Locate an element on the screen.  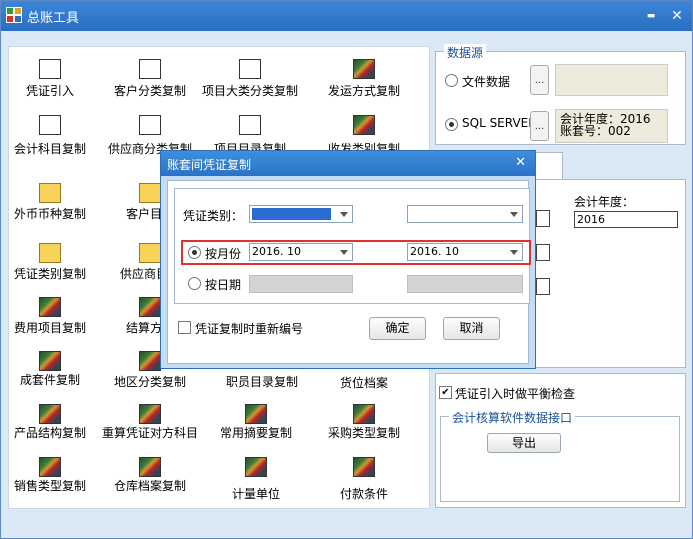
dialog-close-icon: ✕ is located at coordinates (520, 162).